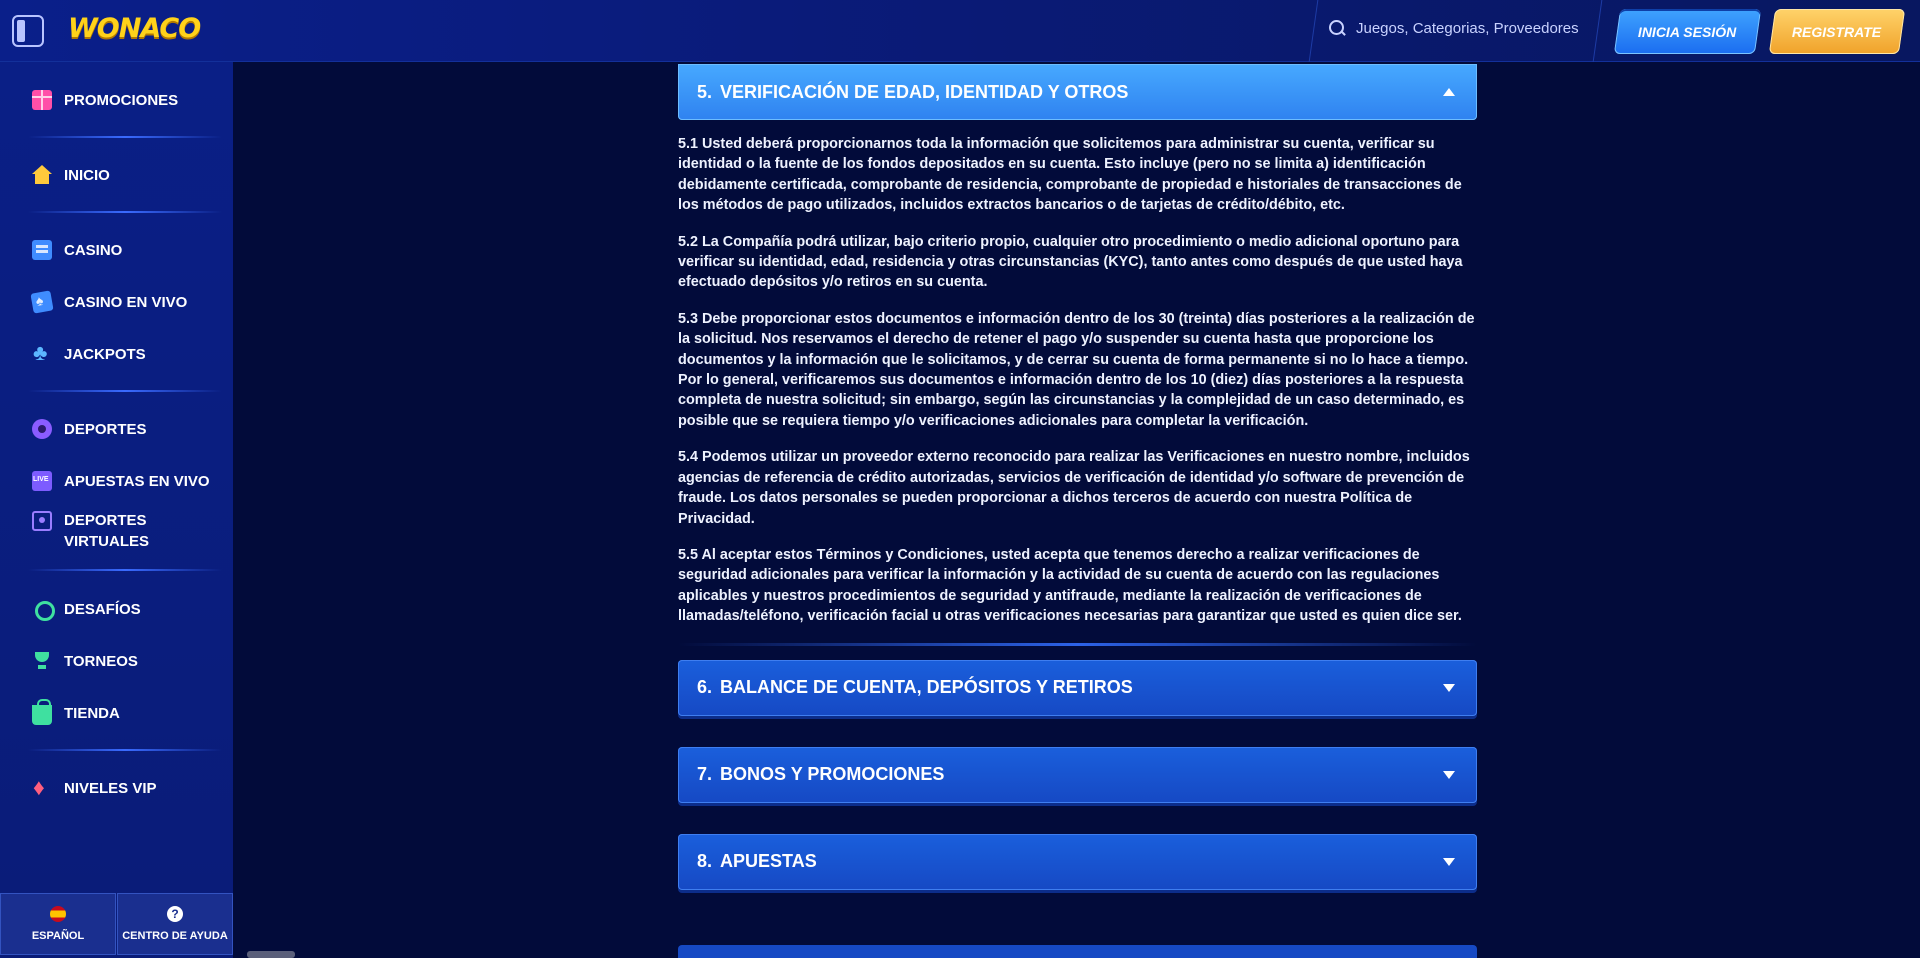  What do you see at coordinates (42, 353) in the screenshot?
I see `clover-icon` at bounding box center [42, 353].